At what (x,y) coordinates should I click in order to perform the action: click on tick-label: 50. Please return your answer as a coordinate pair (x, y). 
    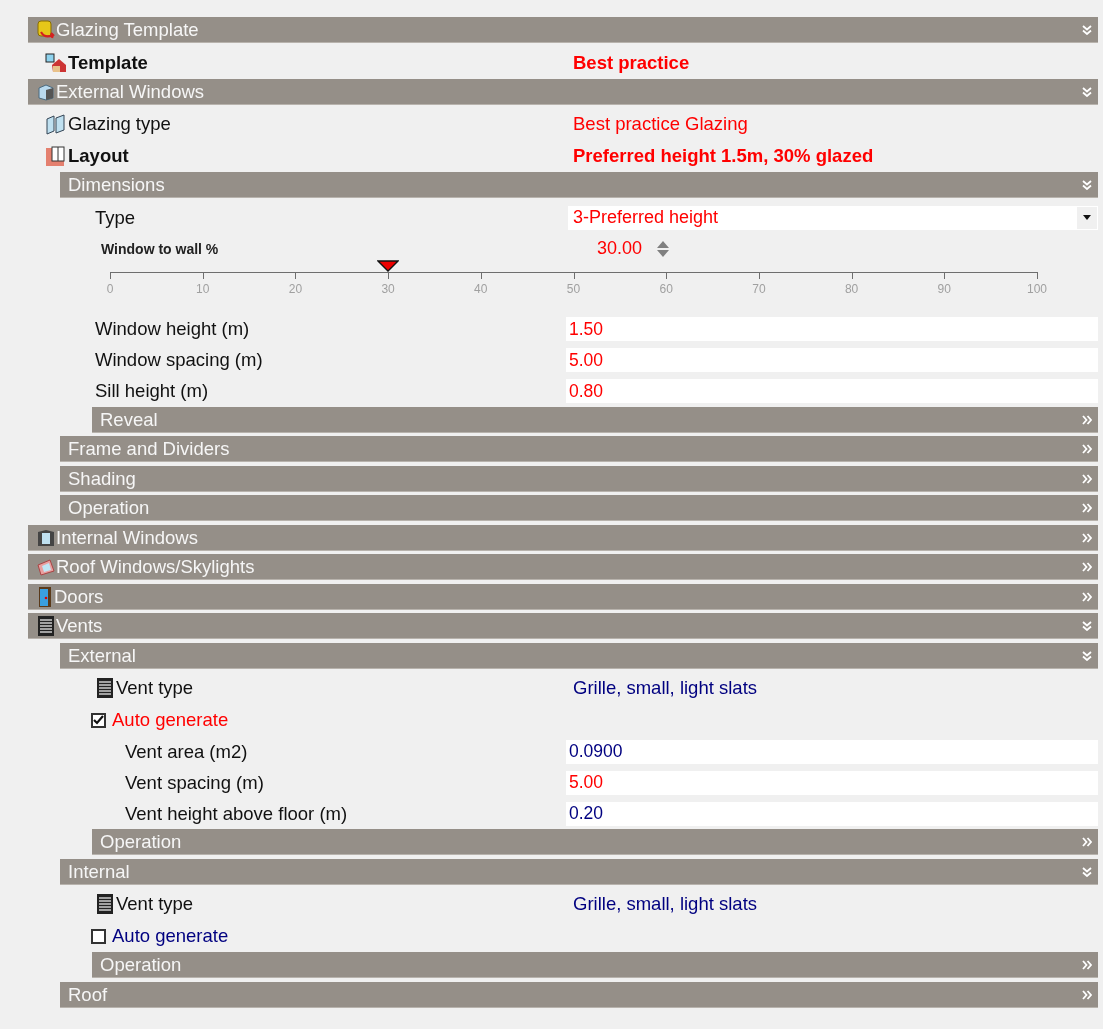
    Looking at the image, I should click on (573, 288).